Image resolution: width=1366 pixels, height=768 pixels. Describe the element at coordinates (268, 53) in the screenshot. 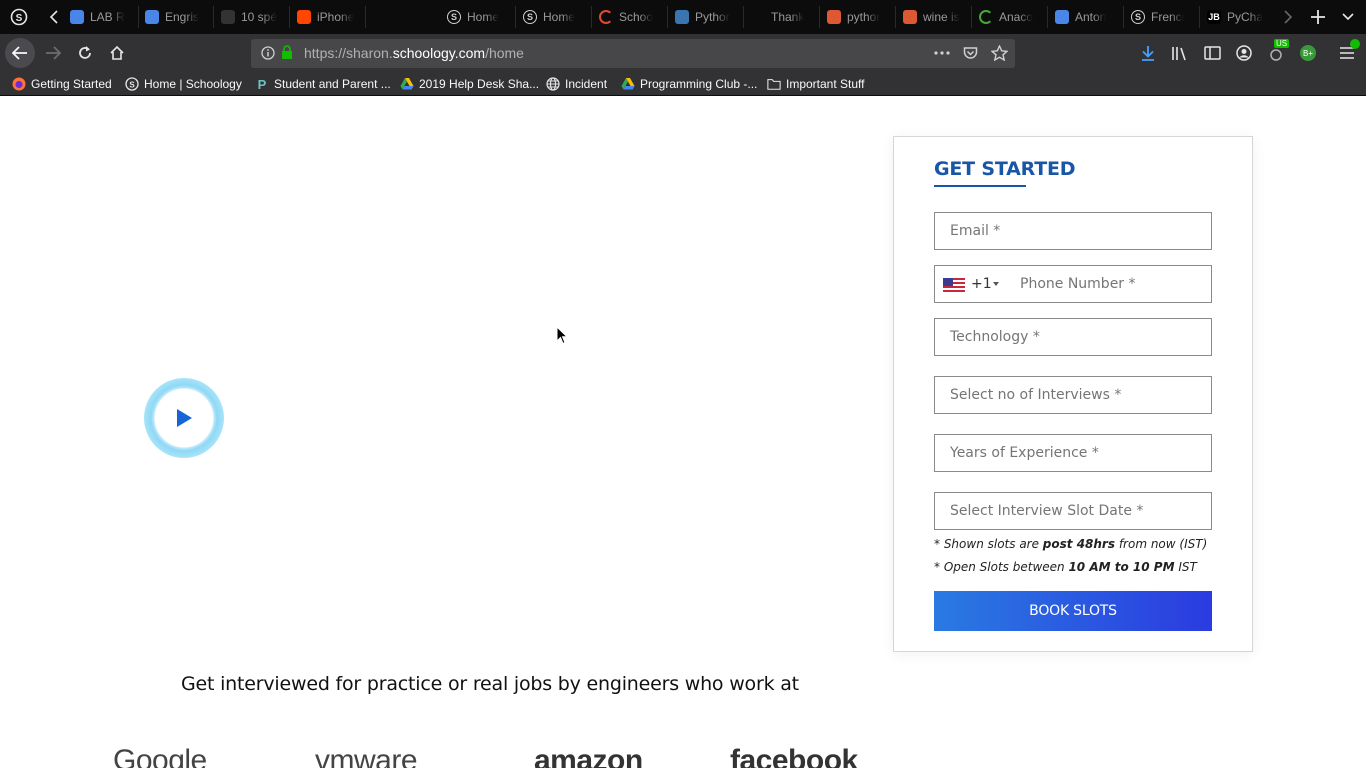

I see `info-icon` at that location.